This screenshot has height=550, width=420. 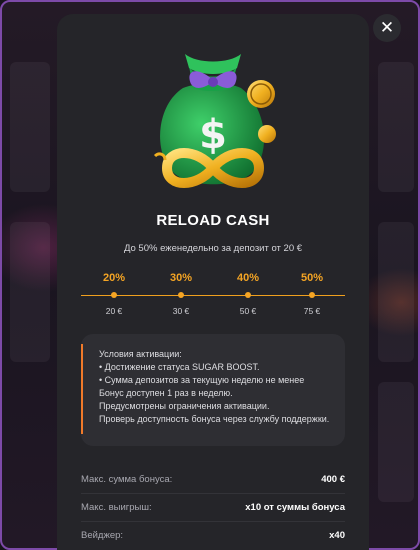 I want to click on step-amount: 50 €, so click(x=248, y=311).